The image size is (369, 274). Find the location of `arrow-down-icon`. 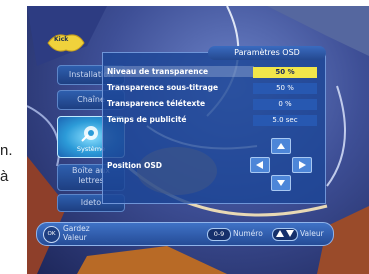

arrow-down-icon is located at coordinates (281, 183).